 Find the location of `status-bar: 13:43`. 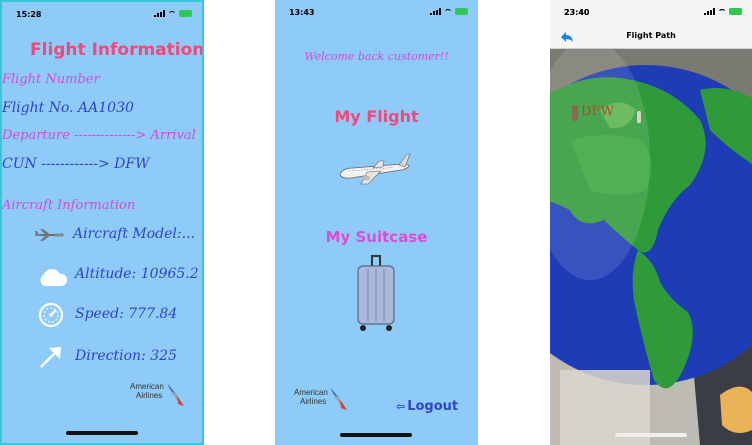

status-bar: 13:43 is located at coordinates (376, 15).